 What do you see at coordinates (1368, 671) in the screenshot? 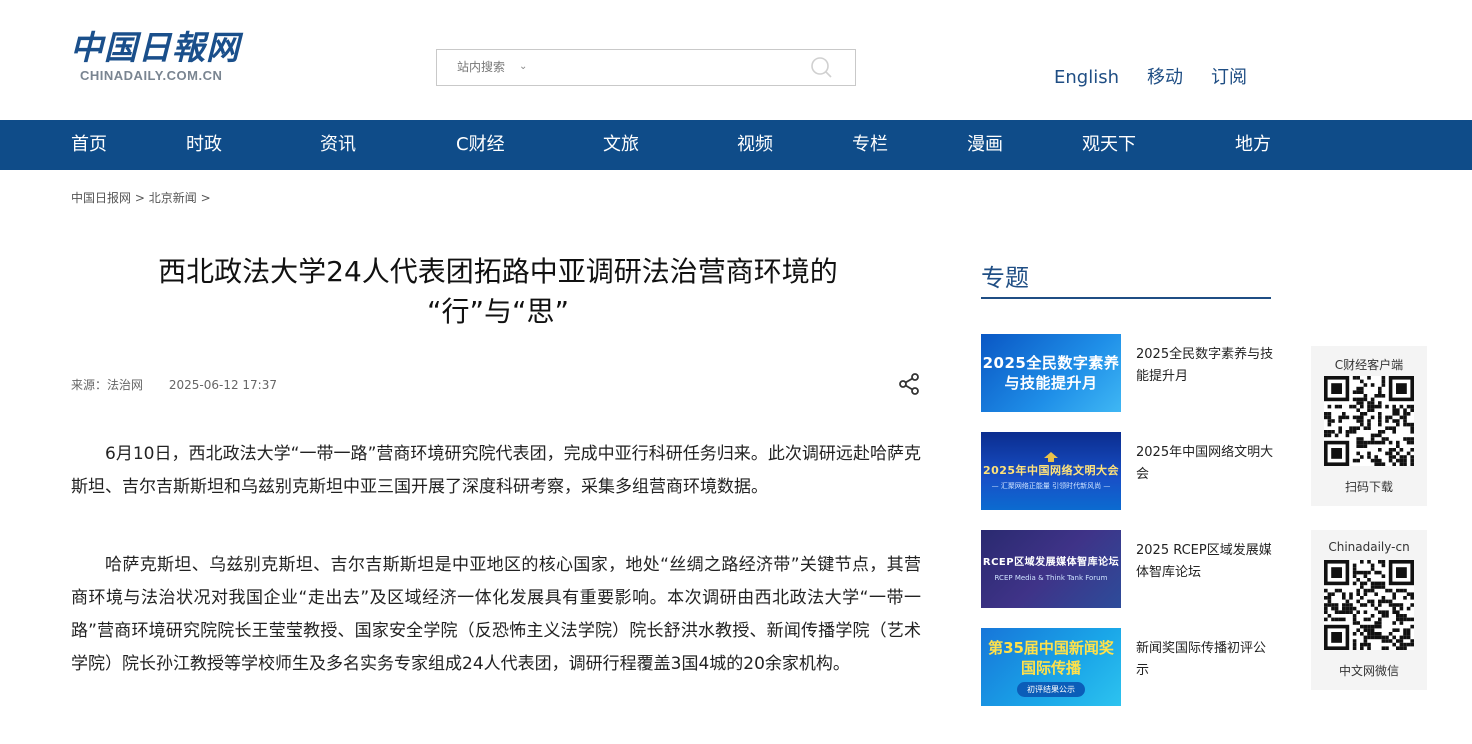
I see `qr-card-caption: 中文网微信` at bounding box center [1368, 671].